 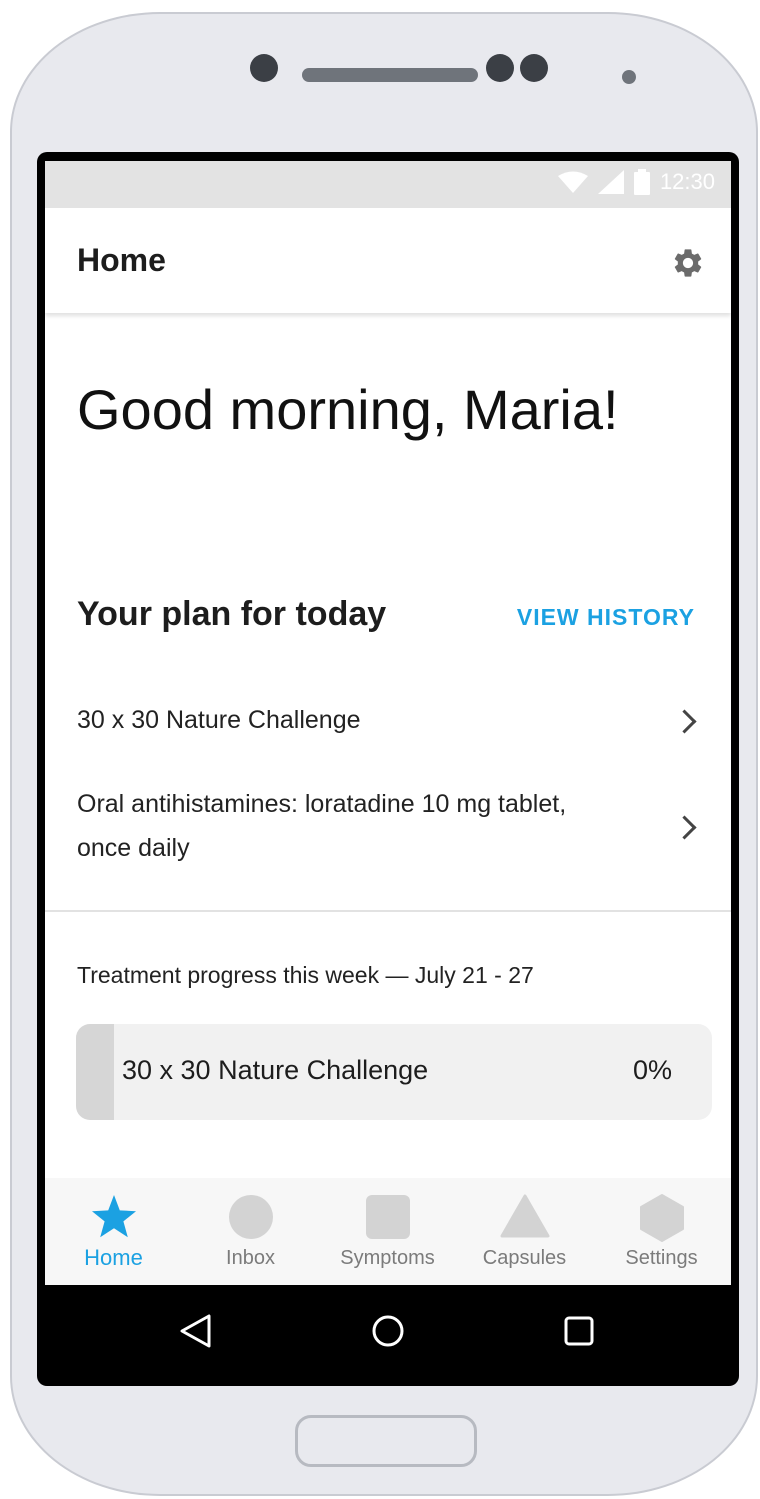 I want to click on plan-item-label: 30 x 30 Nature Challenge, so click(x=219, y=720).